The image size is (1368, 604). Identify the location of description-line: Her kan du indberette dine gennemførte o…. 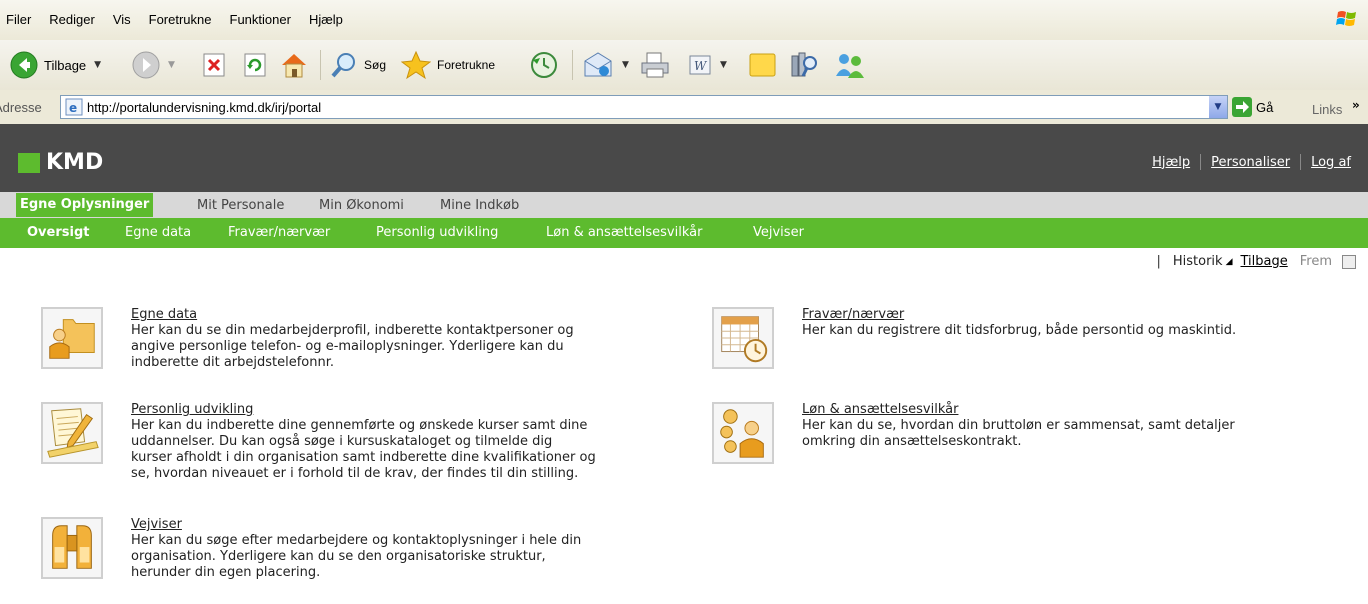
(359, 425).